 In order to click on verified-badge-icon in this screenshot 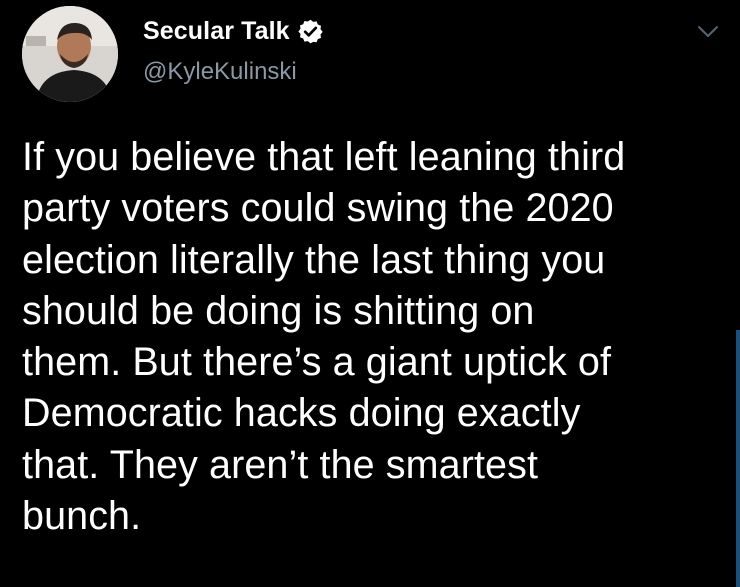, I will do `click(310, 31)`.